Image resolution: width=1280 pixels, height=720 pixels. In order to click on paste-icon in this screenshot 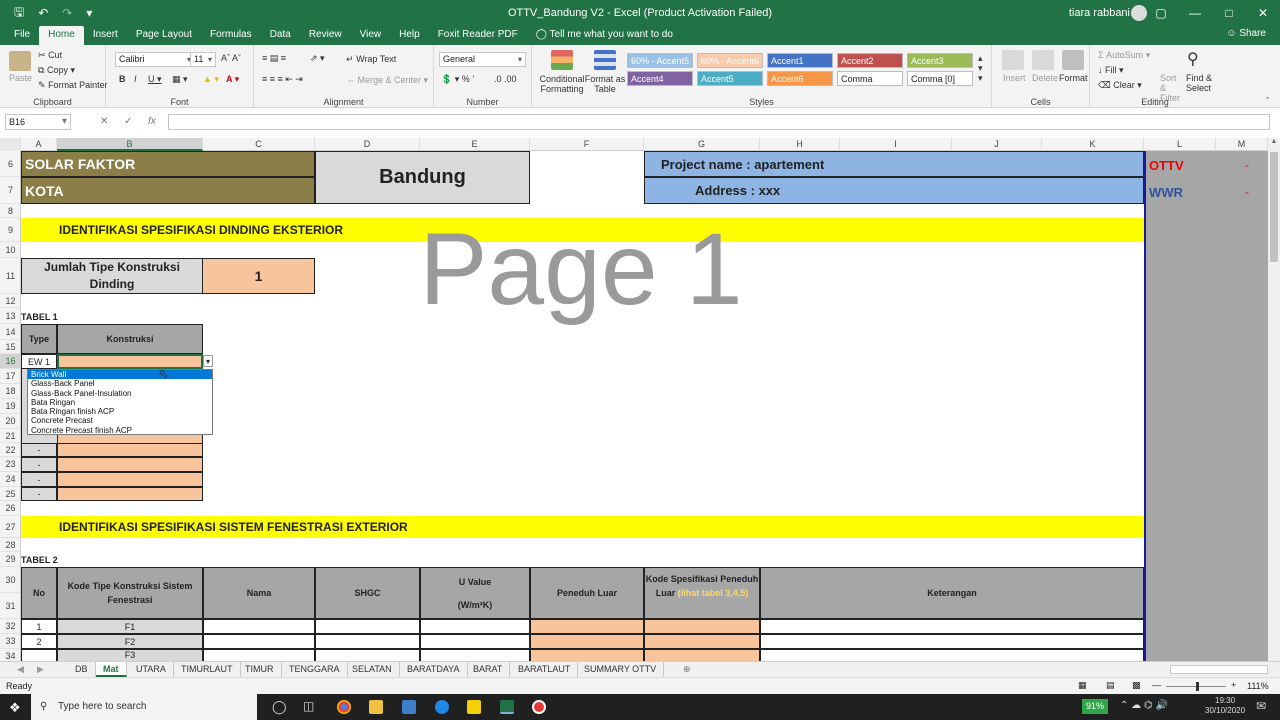, I will do `click(20, 61)`.